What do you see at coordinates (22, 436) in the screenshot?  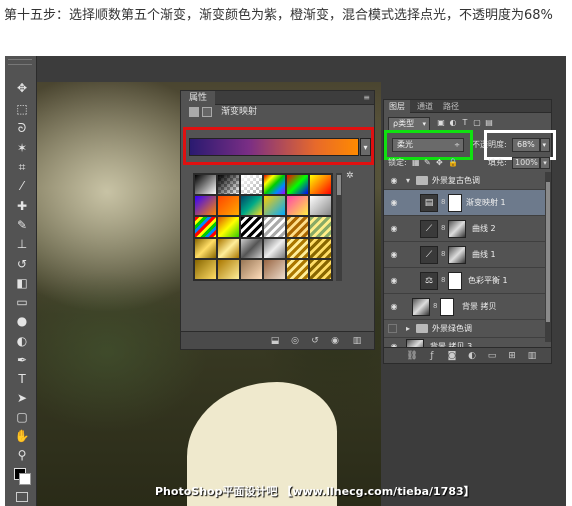 I see `hand-tool-icon: ✋` at bounding box center [22, 436].